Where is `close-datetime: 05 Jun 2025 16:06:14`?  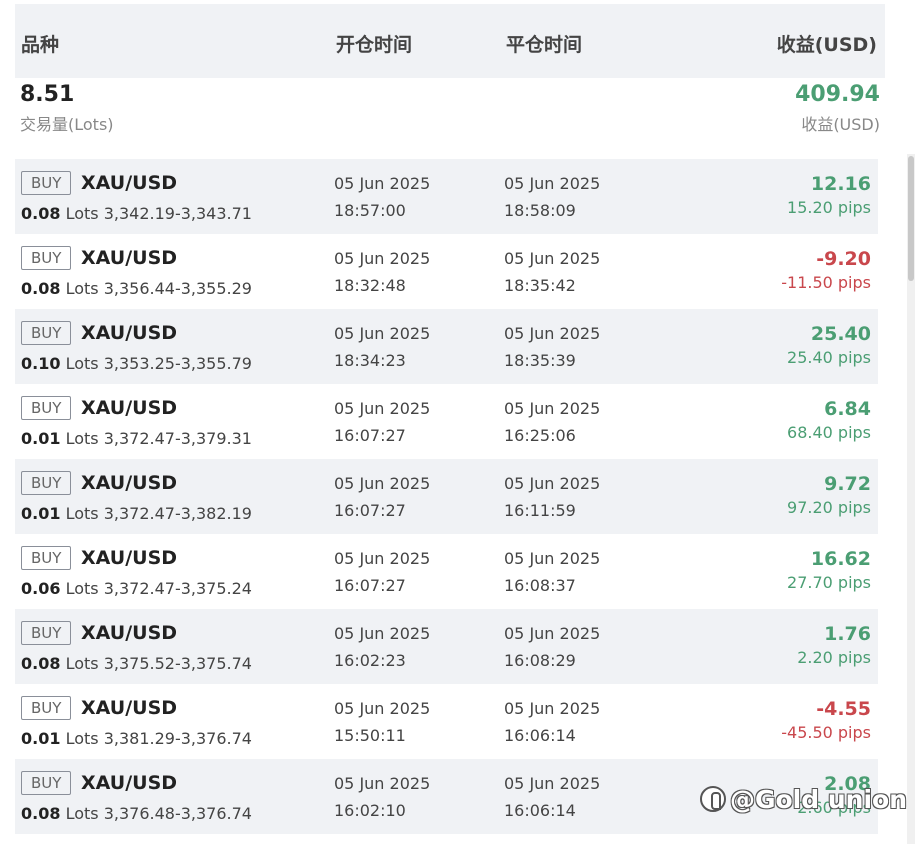
close-datetime: 05 Jun 2025 16:06:14 is located at coordinates (552, 722).